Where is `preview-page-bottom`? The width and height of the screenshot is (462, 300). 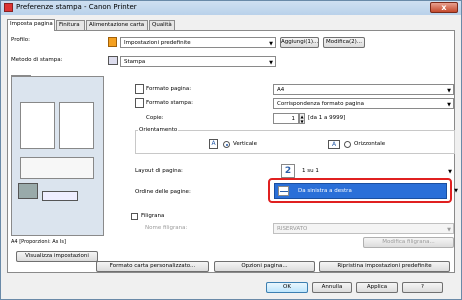
preview-page-bottom is located at coordinates (57, 168).